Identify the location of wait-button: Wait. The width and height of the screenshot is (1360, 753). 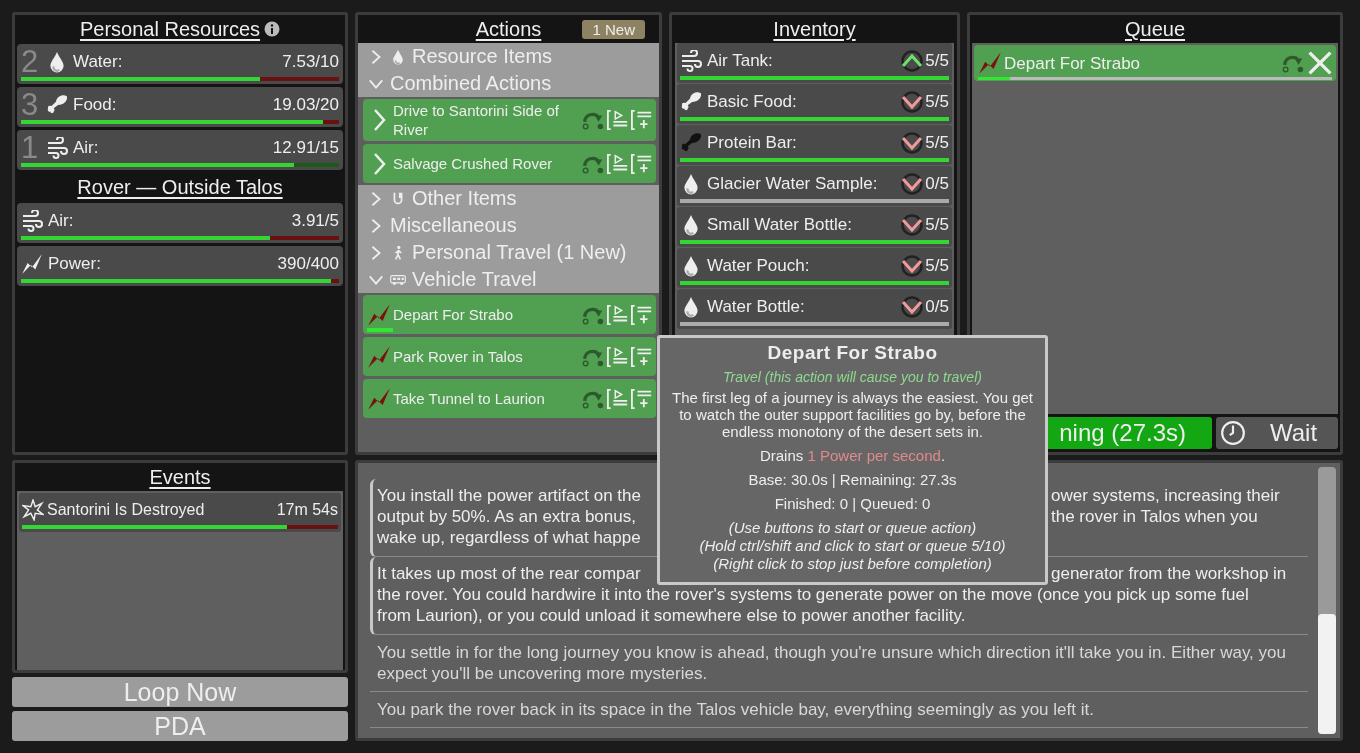
(1277, 433).